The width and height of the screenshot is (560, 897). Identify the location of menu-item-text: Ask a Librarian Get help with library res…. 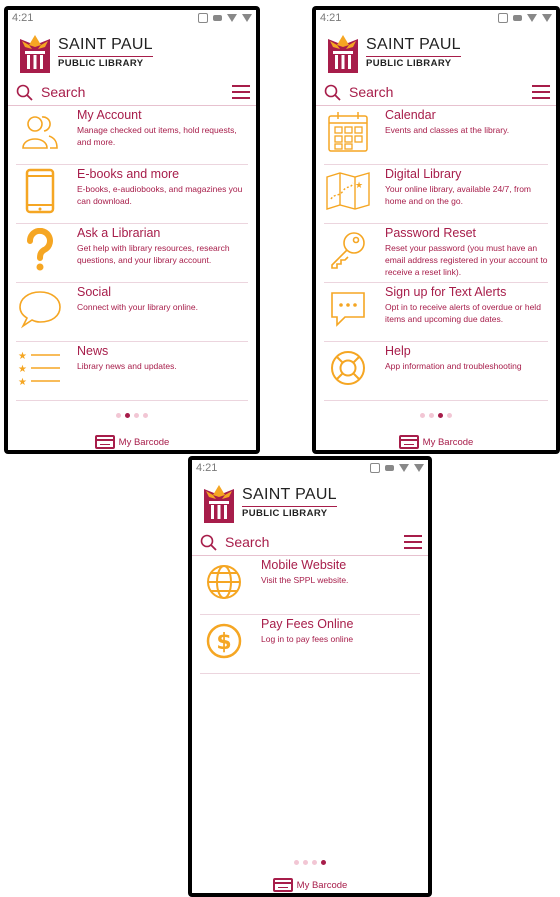
(162, 246).